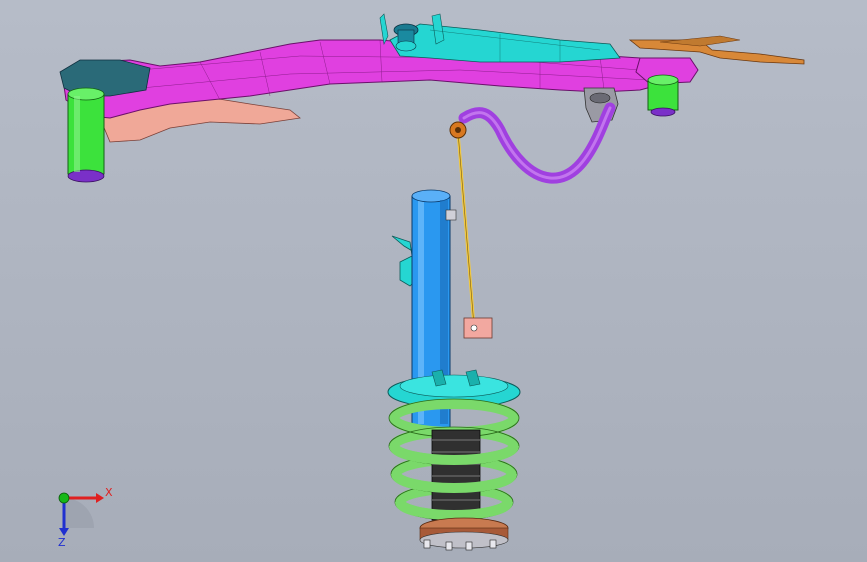 The height and width of the screenshot is (562, 867). Describe the element at coordinates (62, 542) in the screenshot. I see `z-axis-label: Z` at that location.